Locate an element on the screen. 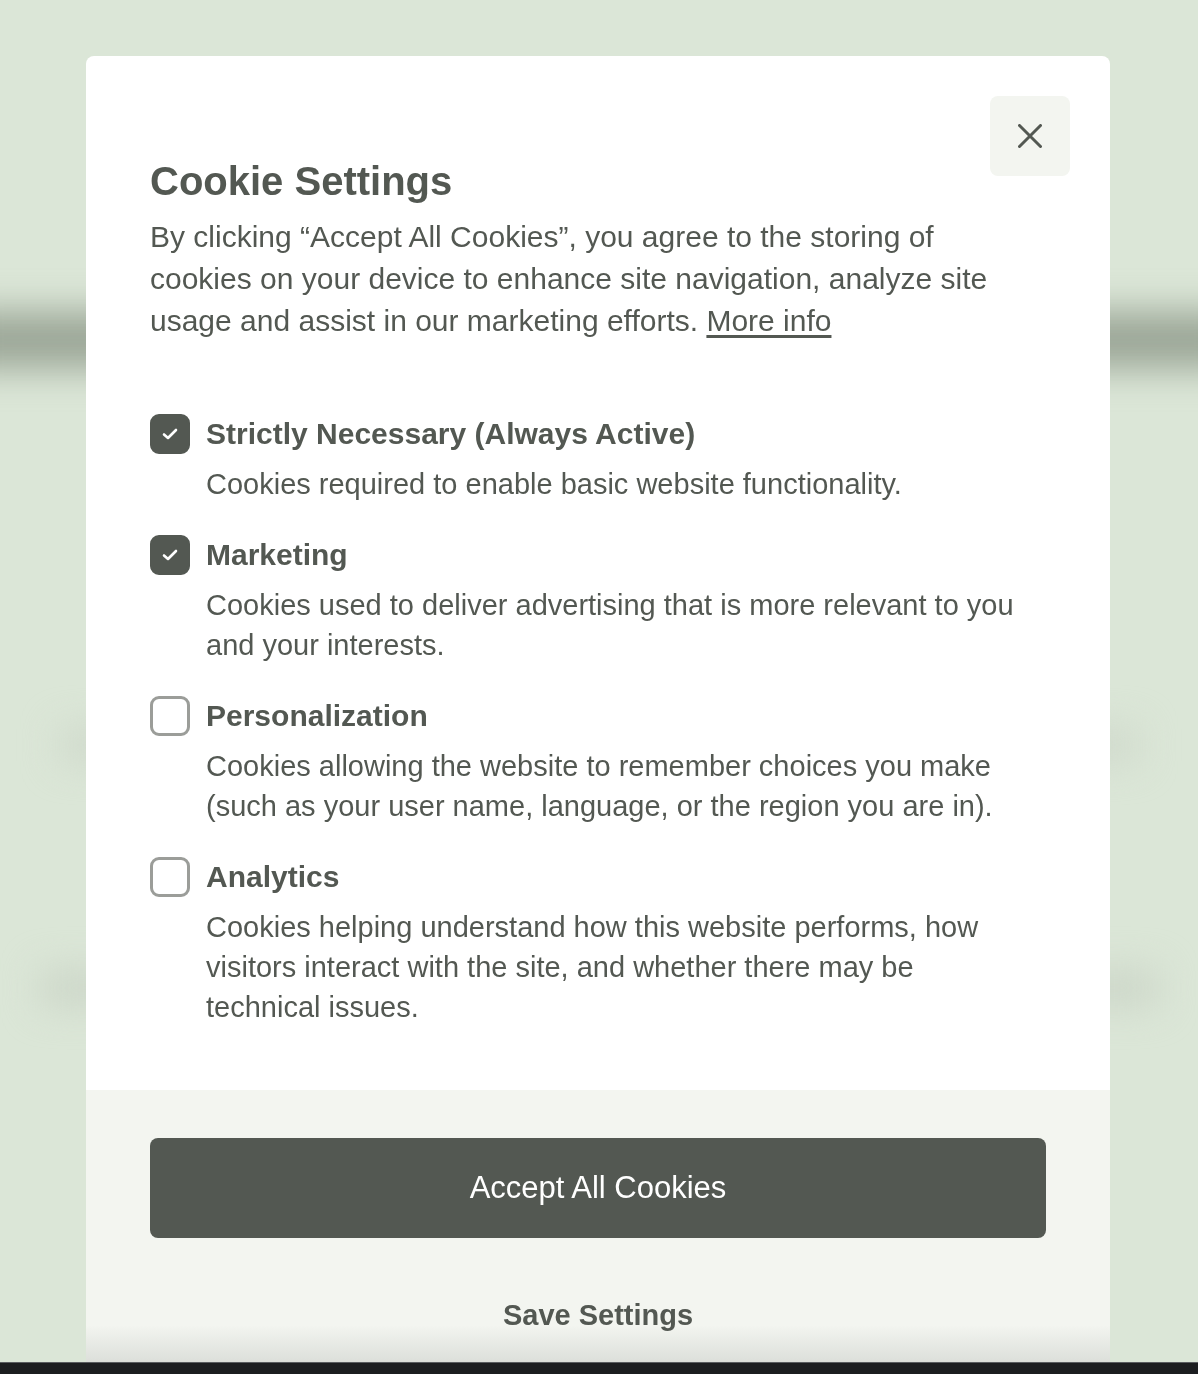 This screenshot has width=1198, height=1374. option-description: Cookies used to deliver advertising that is more relevant to you and your interests. is located at coordinates (610, 625).